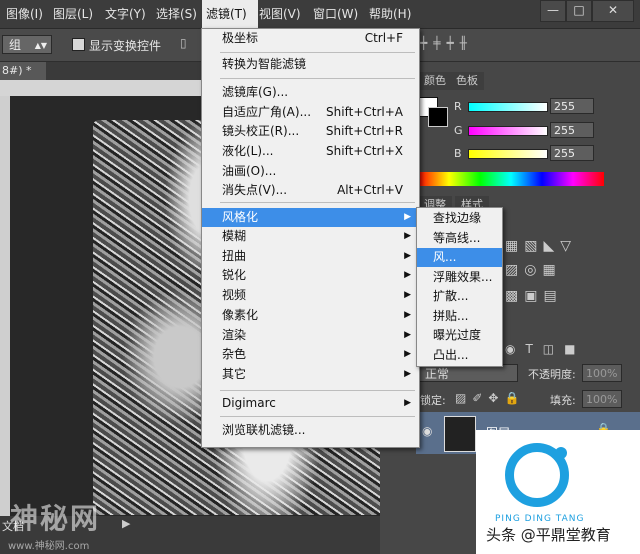 Image resolution: width=640 pixels, height=554 pixels. What do you see at coordinates (602, 399) in the screenshot?
I see `fill-input: 100%` at bounding box center [602, 399].